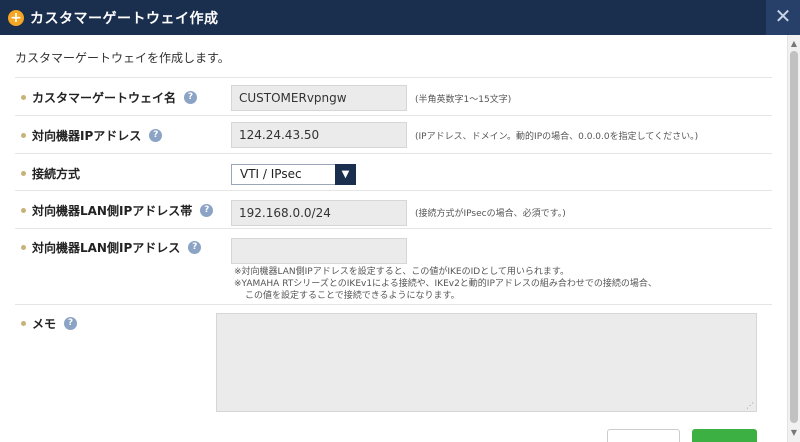  I want to click on peer-ip-hint: (IPアドレス、ドメイン。動的IPの場合、0.0.0.0を指定してください。), so click(557, 137).